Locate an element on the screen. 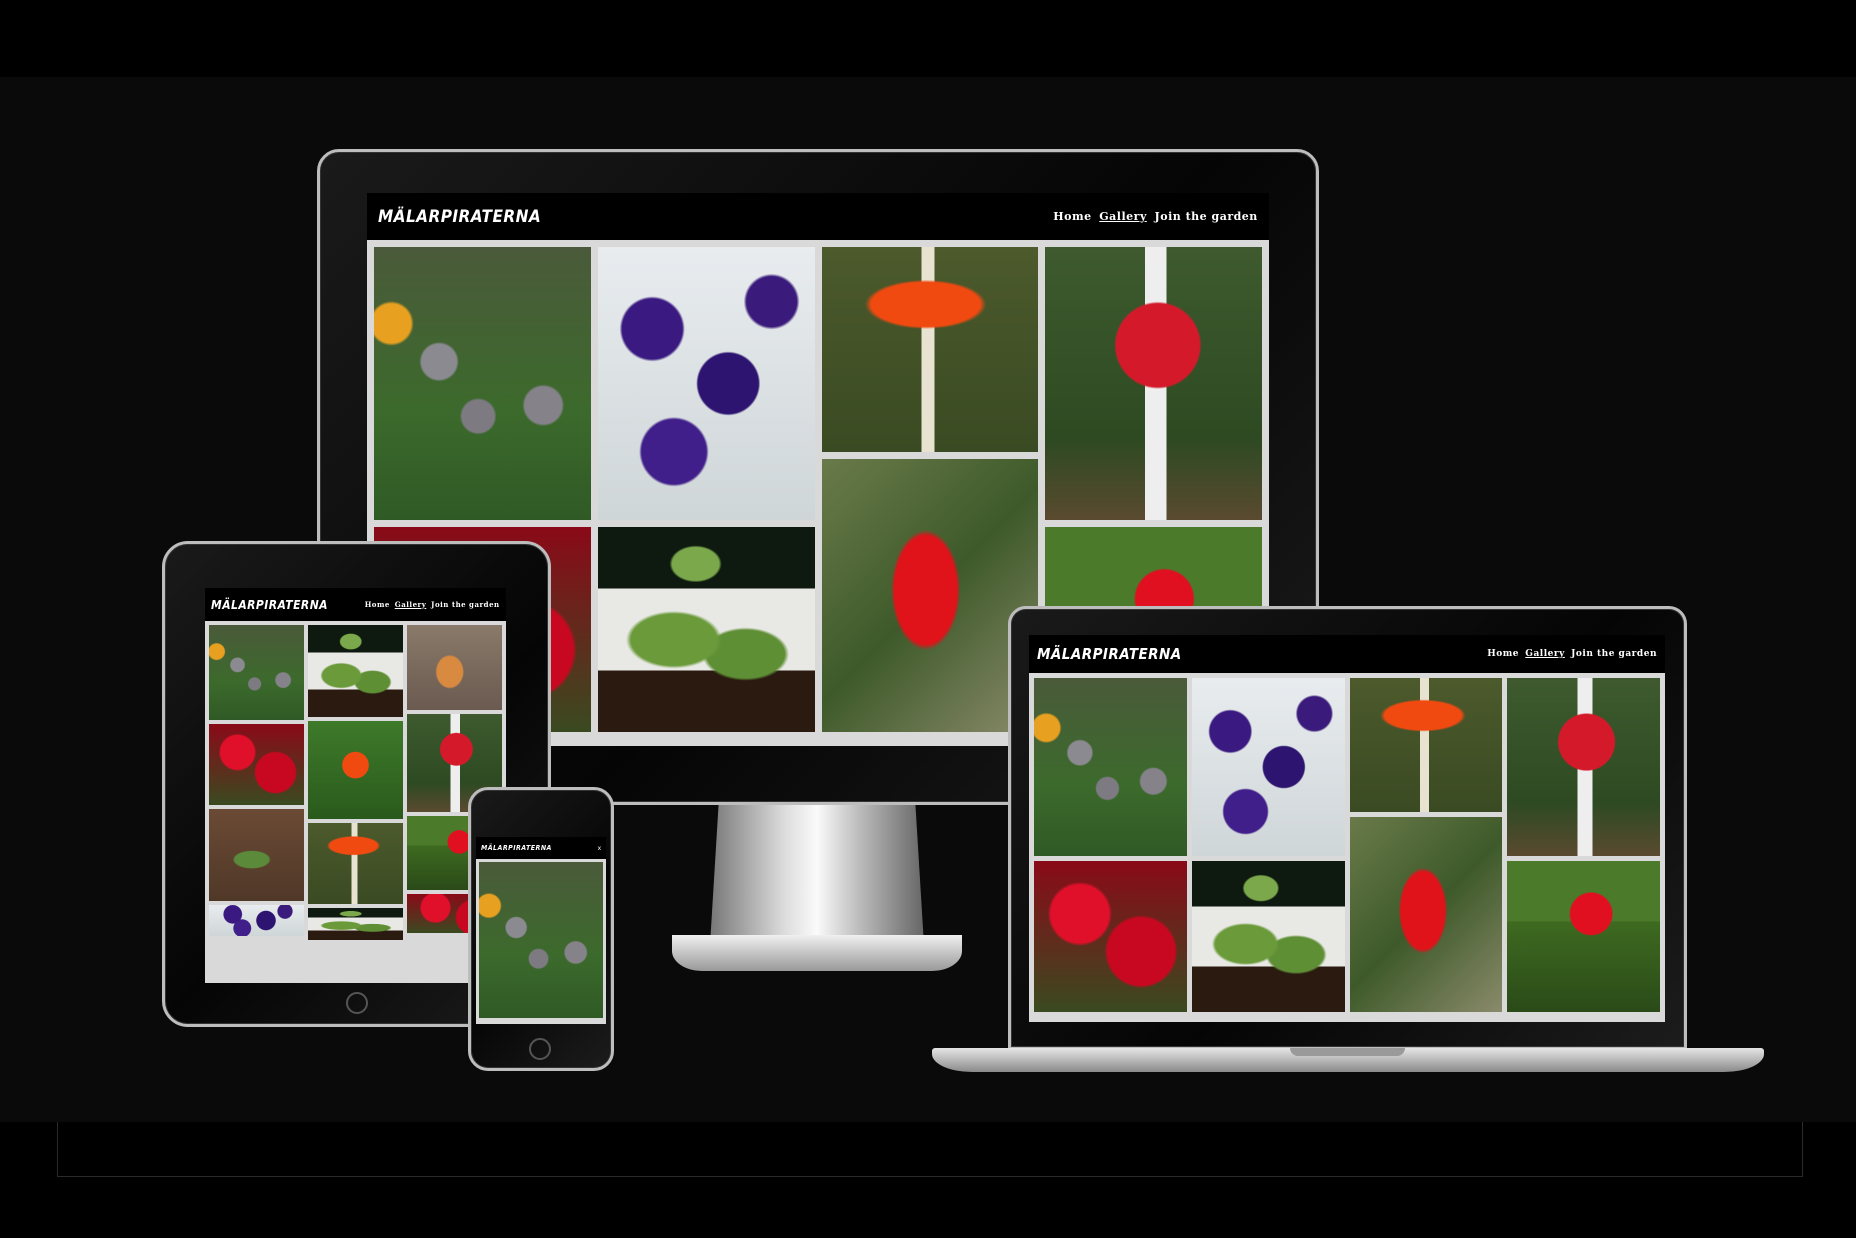 Image resolution: width=1856 pixels, height=1238 pixels. laptop-notch is located at coordinates (1347, 1052).